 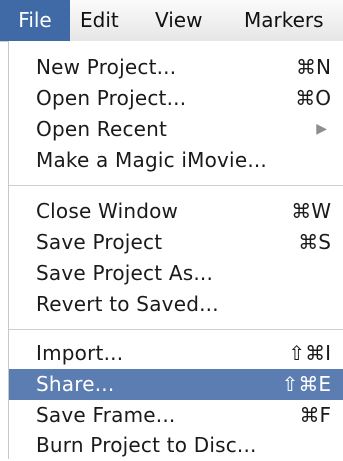 What do you see at coordinates (176, 384) in the screenshot?
I see `menu-item-share: Share... ⇧⌘E` at bounding box center [176, 384].